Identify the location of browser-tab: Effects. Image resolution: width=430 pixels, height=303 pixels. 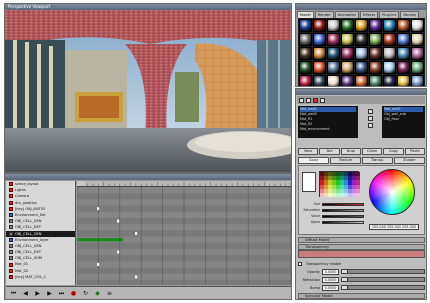
(369, 14).